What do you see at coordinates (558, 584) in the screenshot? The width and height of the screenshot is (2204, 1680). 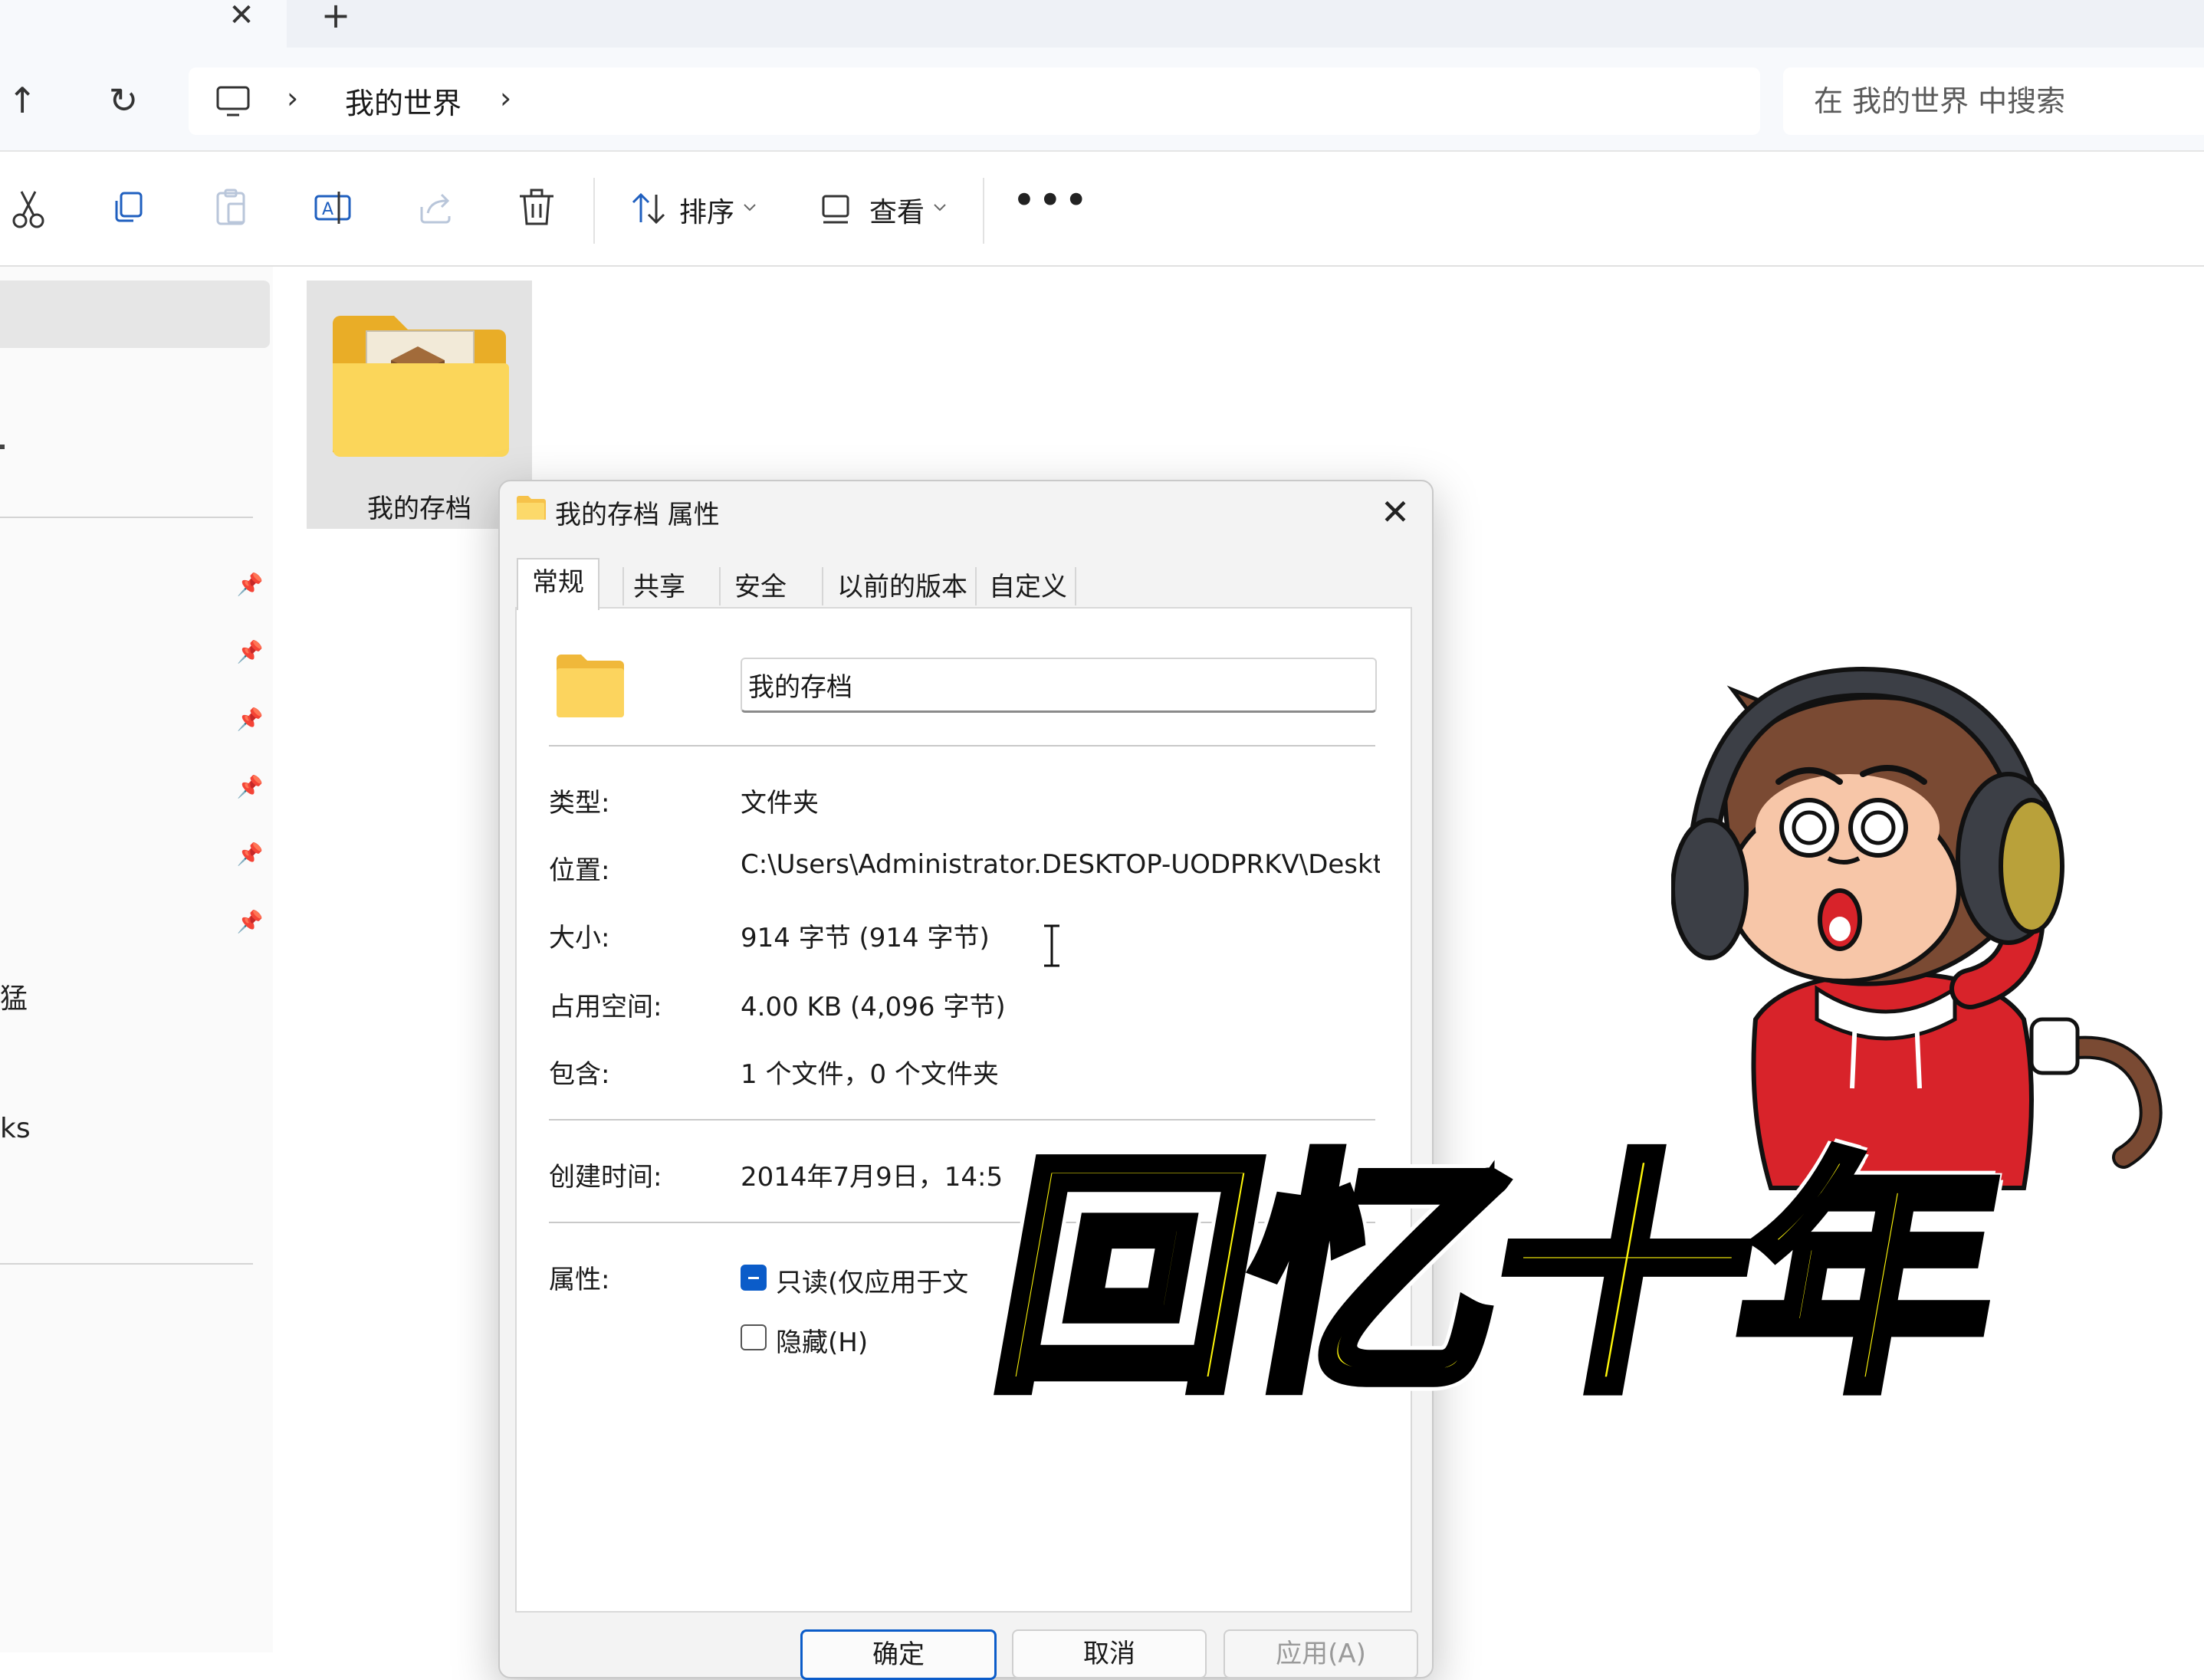 I see `tab-general: 常规` at bounding box center [558, 584].